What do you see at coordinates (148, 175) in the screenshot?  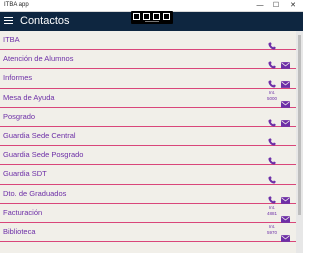 I see `contact-row: Guardia SDT` at bounding box center [148, 175].